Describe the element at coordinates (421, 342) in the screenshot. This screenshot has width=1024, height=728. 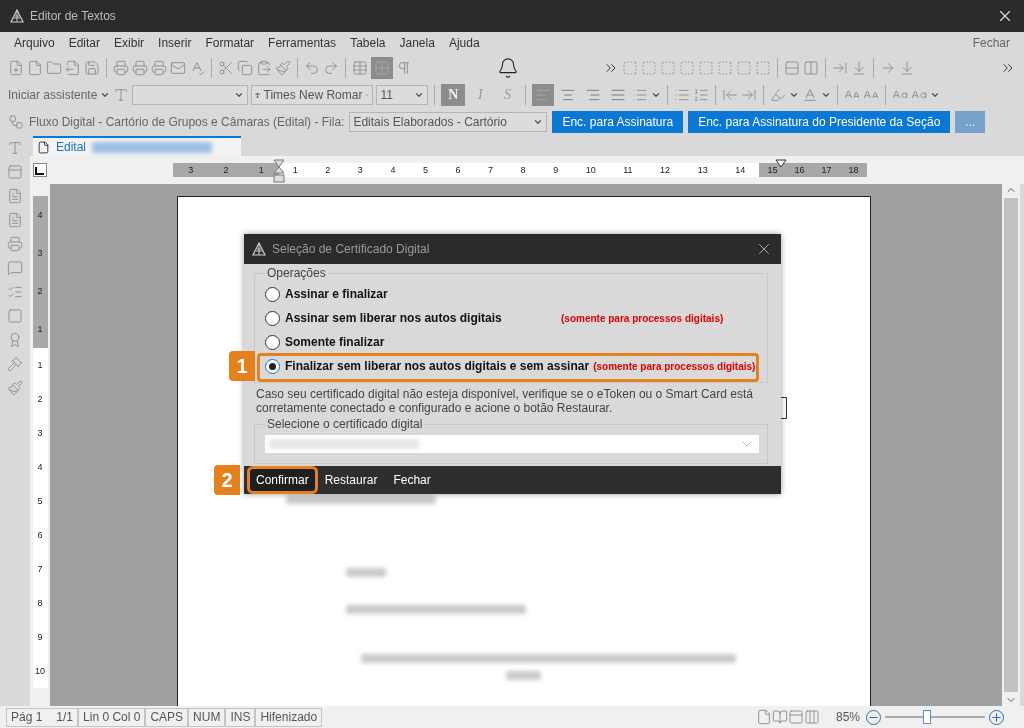
I see `option-label: Somente finalizar` at that location.